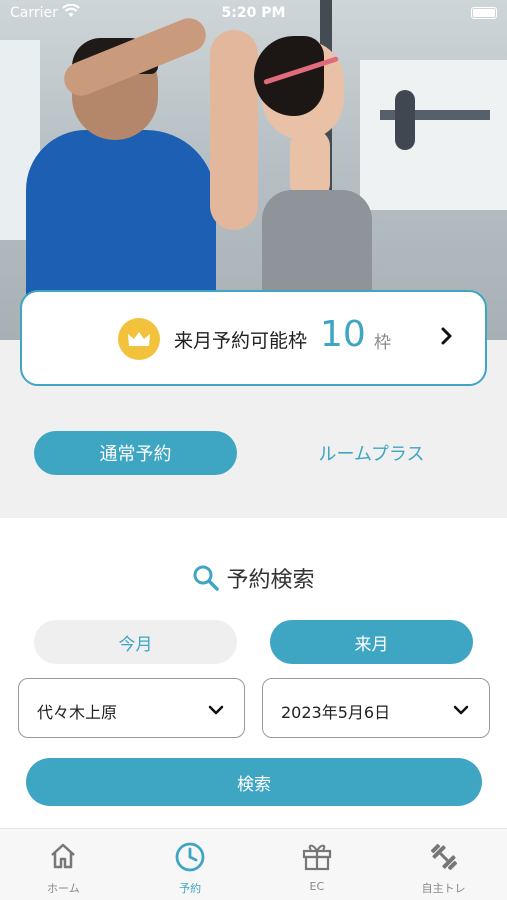  I want to click on quota-unit: 枠, so click(382, 343).